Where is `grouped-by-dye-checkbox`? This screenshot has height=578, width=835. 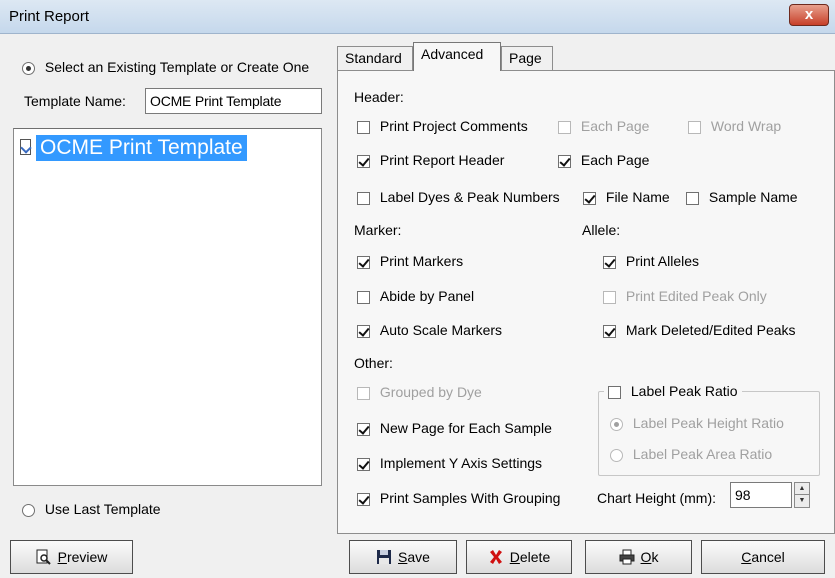 grouped-by-dye-checkbox is located at coordinates (363, 393).